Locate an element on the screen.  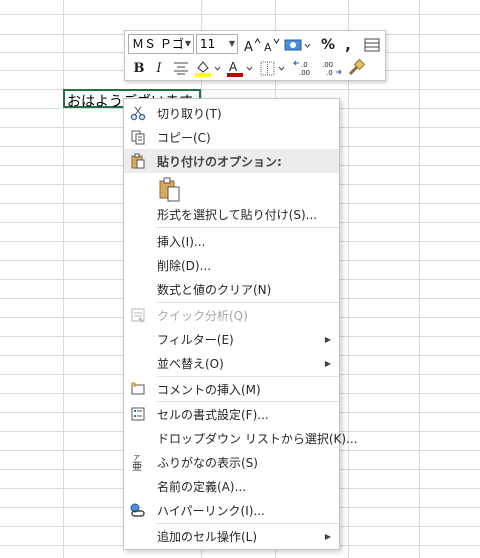
increase-font-size-button: A is located at coordinates (252, 45).